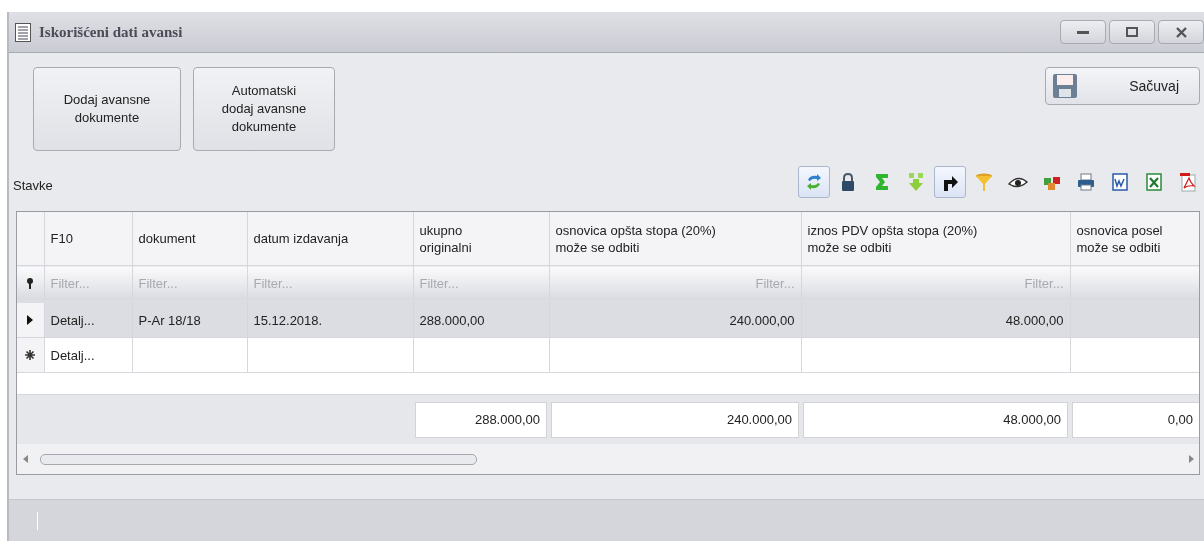 Image resolution: width=1204 pixels, height=541 pixels. Describe the element at coordinates (264, 109) in the screenshot. I see `action-button: Automatski dodaj avansne dokumente` at that location.